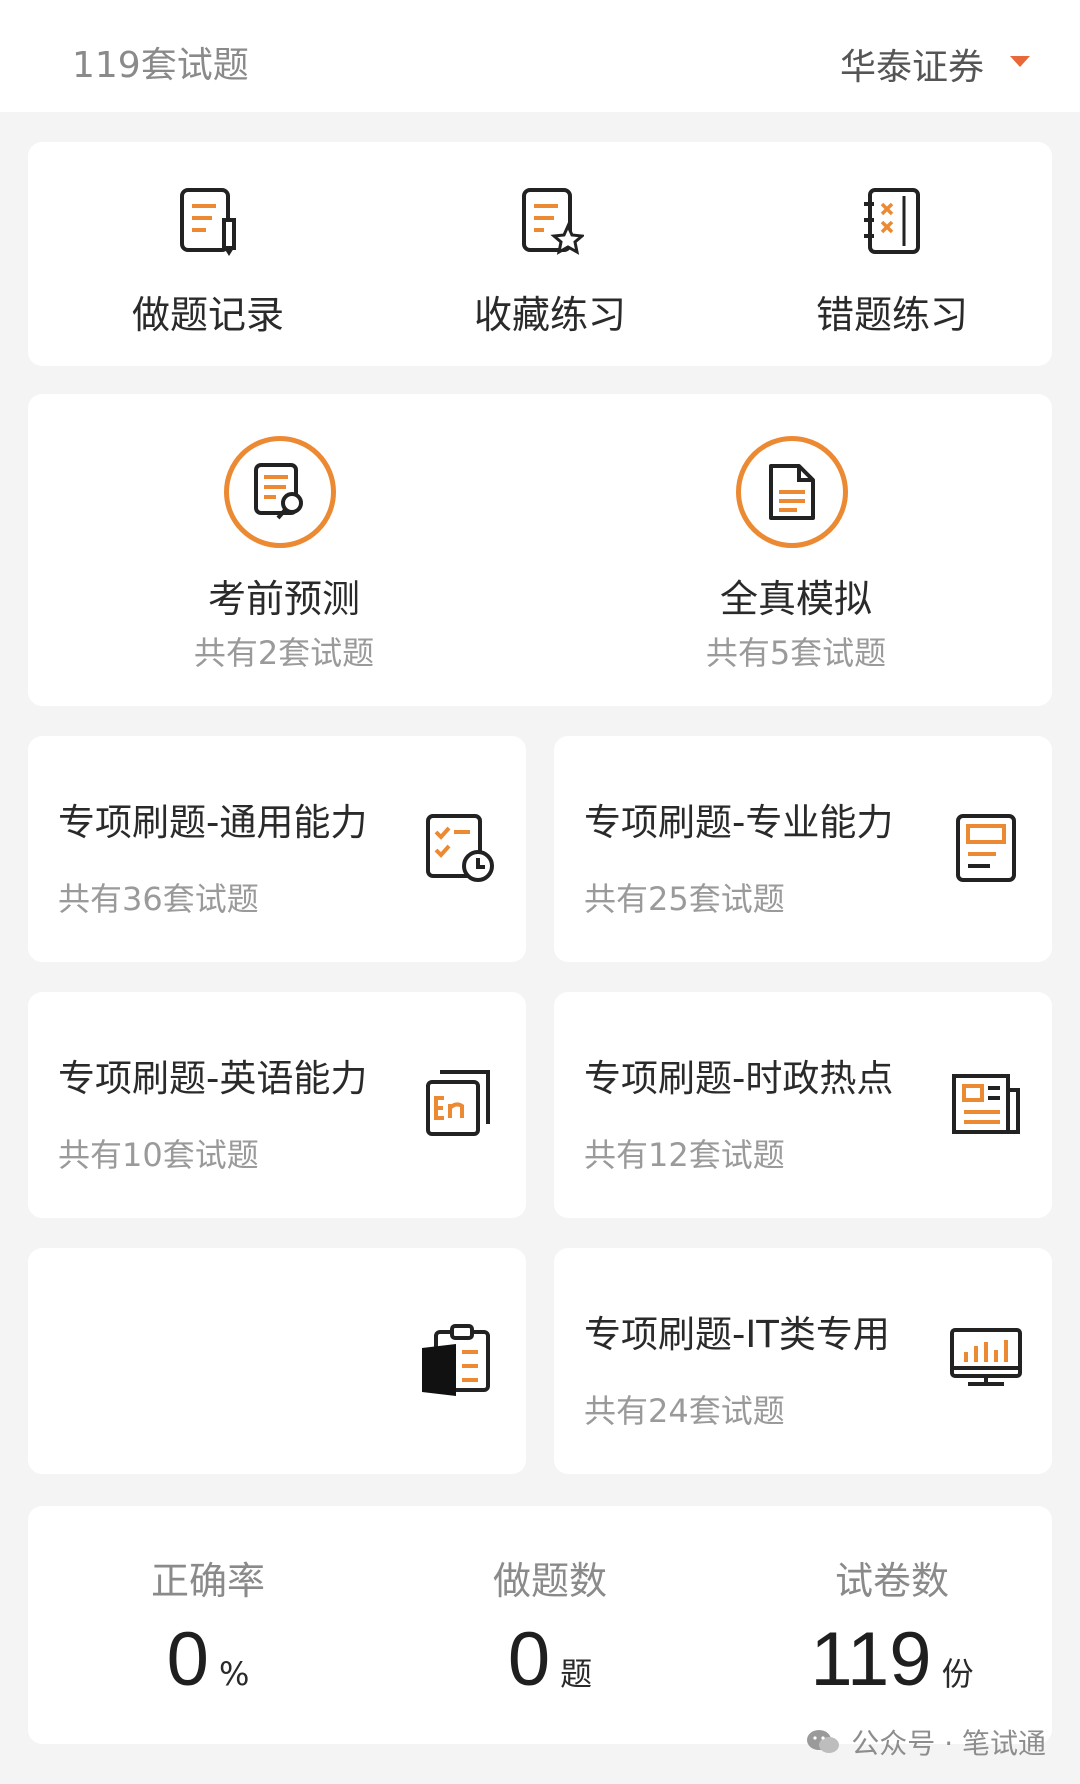 The width and height of the screenshot is (1080, 1784). I want to click on papers-count-stat: 试卷数 119 份, so click(892, 1625).